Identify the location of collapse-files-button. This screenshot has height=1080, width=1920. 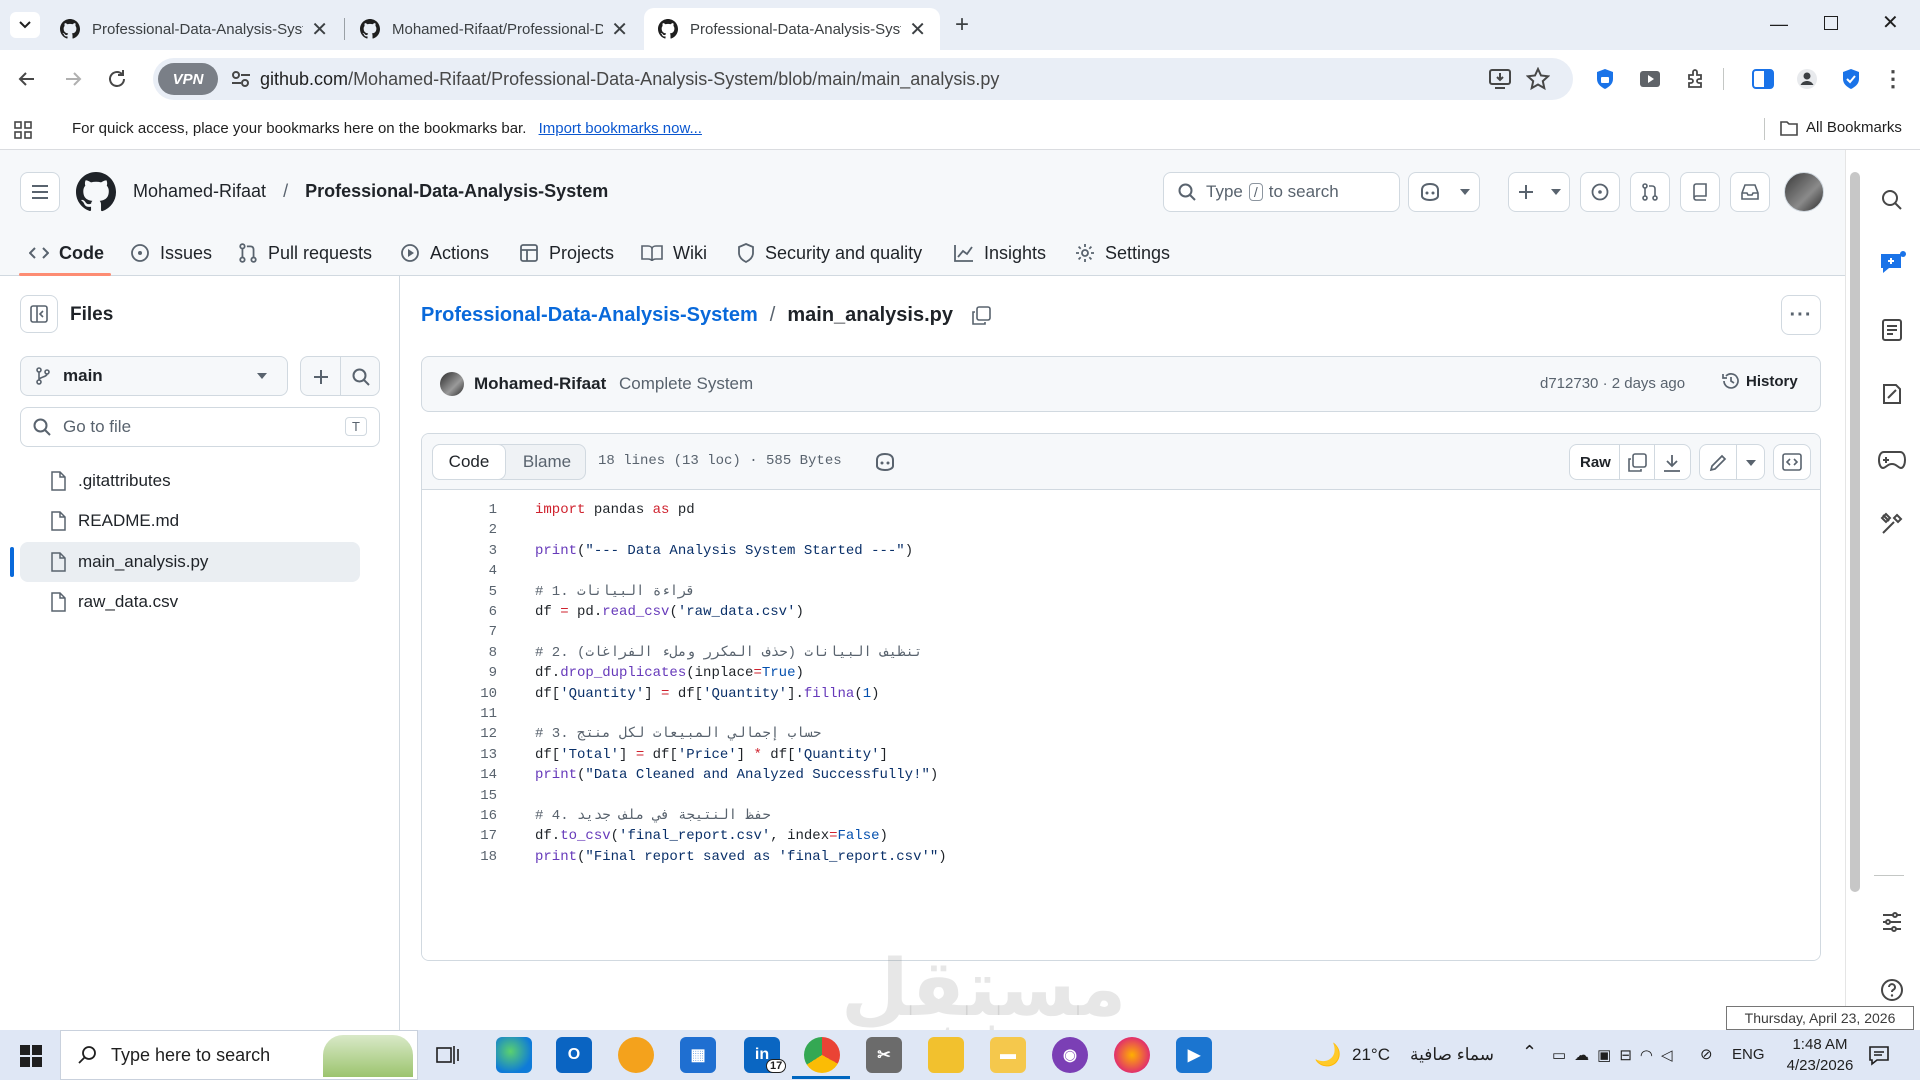
(39, 314).